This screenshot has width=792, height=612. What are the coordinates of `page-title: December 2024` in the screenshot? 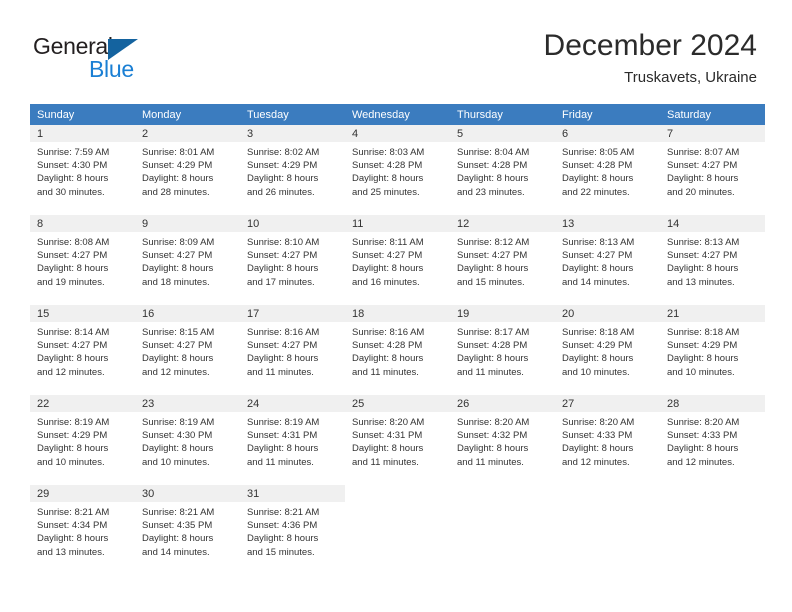 It's located at (650, 45).